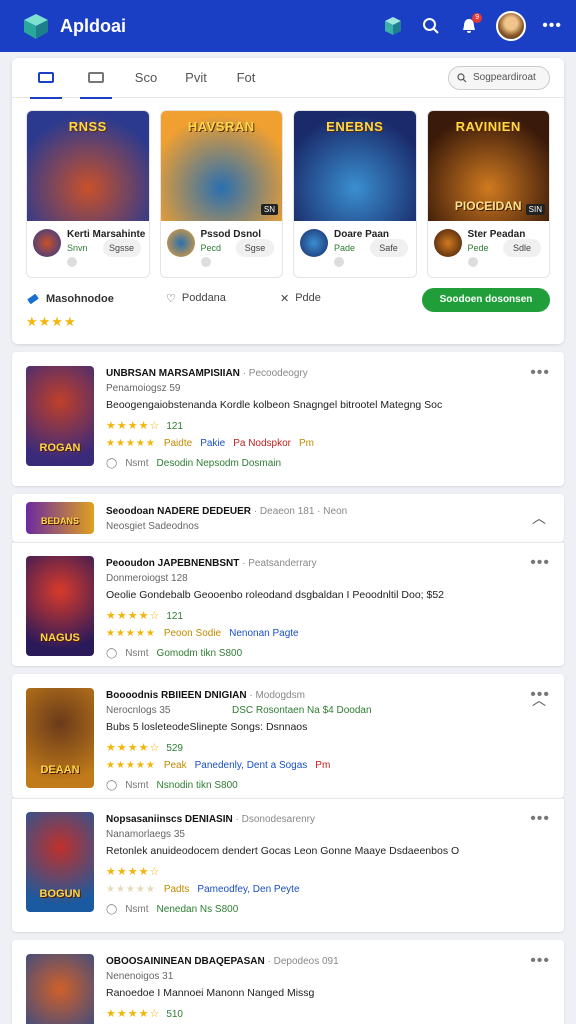 The height and width of the screenshot is (1024, 576). What do you see at coordinates (196, 78) in the screenshot?
I see `tab-pvit: Pvit` at bounding box center [196, 78].